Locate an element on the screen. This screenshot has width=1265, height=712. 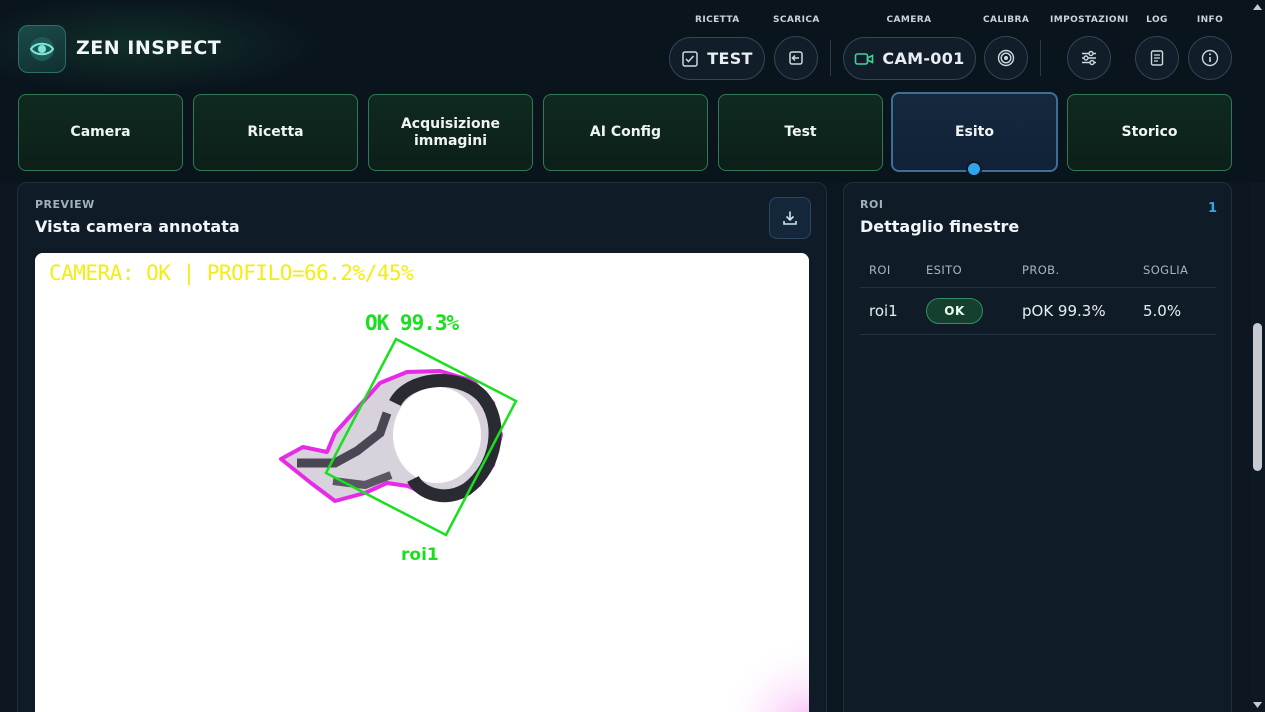
tab-camera: Camera is located at coordinates (100, 132).